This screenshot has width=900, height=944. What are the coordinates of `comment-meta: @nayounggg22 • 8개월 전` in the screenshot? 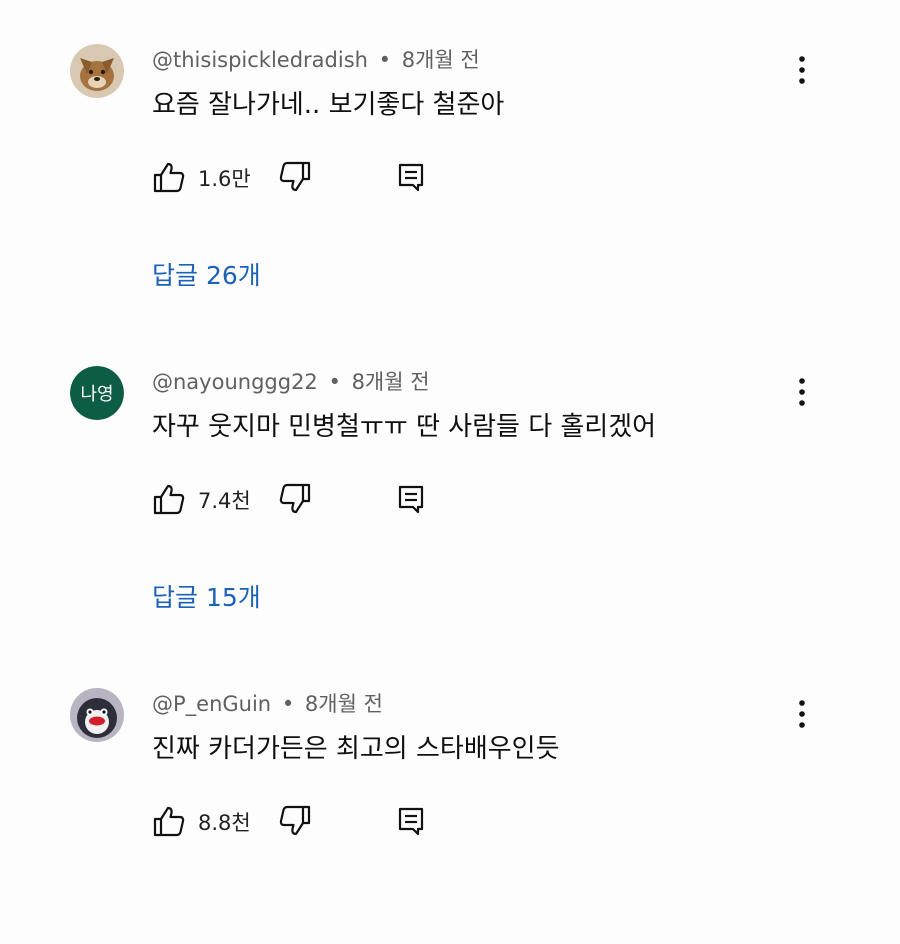 It's located at (291, 381).